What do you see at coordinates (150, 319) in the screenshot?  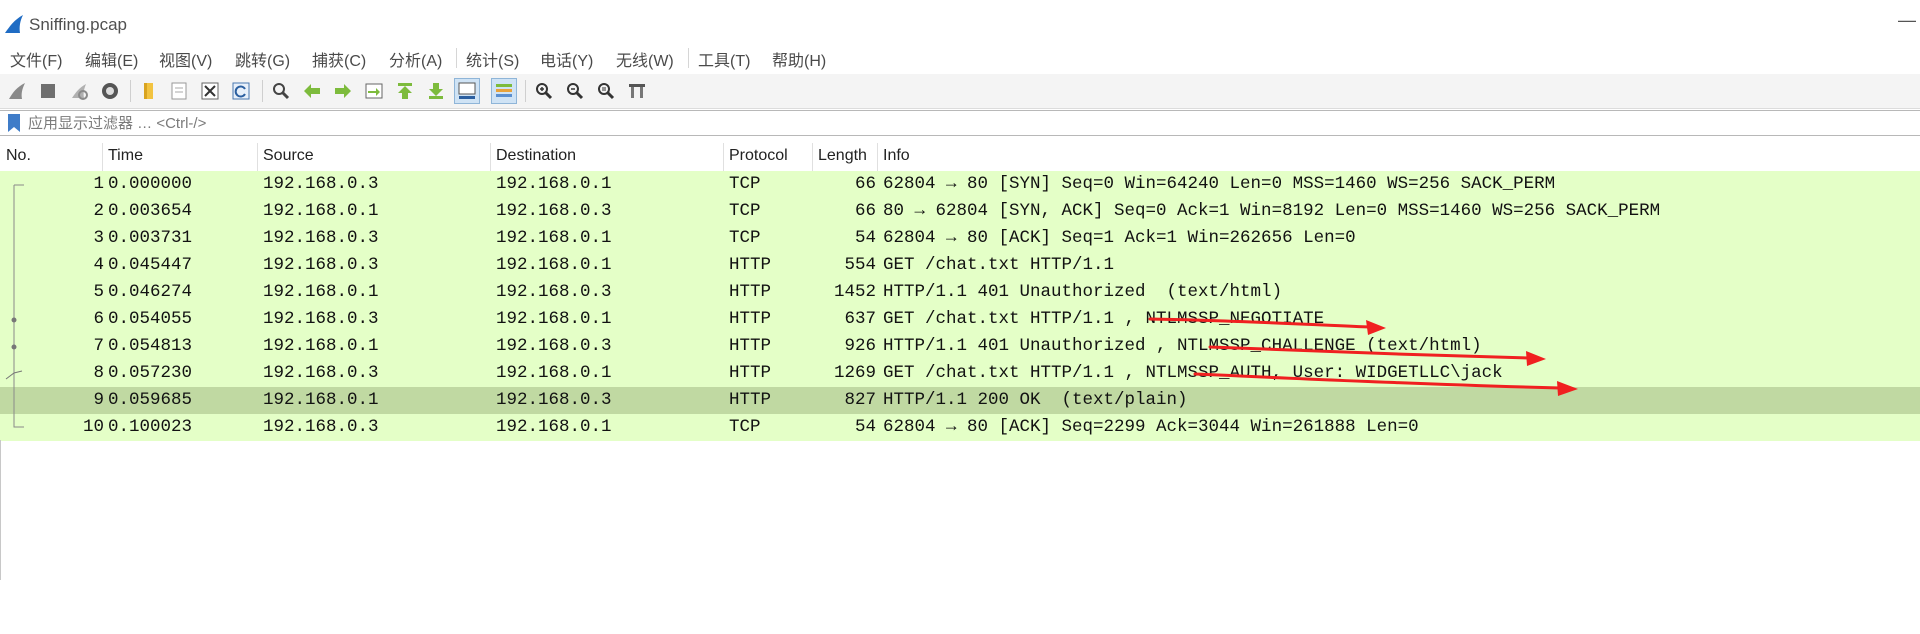 I see `packet-time: 0.054055` at bounding box center [150, 319].